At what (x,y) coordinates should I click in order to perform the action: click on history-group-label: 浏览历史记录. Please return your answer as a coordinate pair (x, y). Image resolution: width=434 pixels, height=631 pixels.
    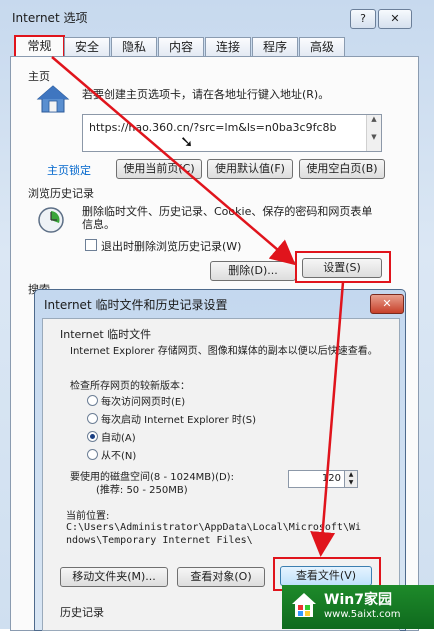
    Looking at the image, I should click on (61, 193).